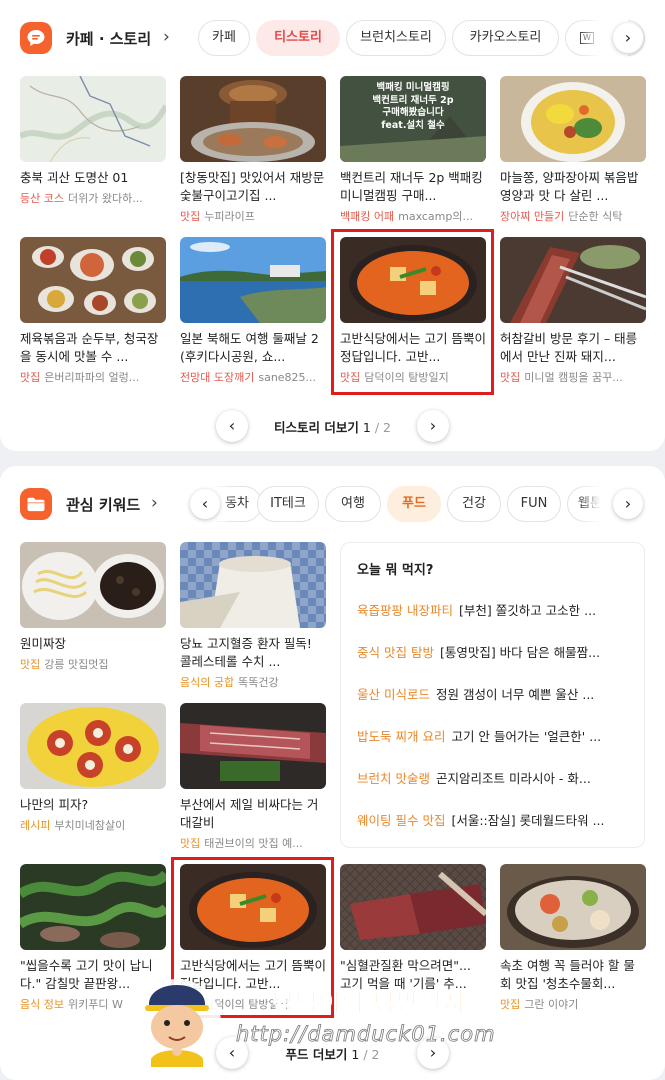 This screenshot has width=665, height=1080. Describe the element at coordinates (367, 216) in the screenshot. I see `item-tag: 백패킹 어패` at that location.